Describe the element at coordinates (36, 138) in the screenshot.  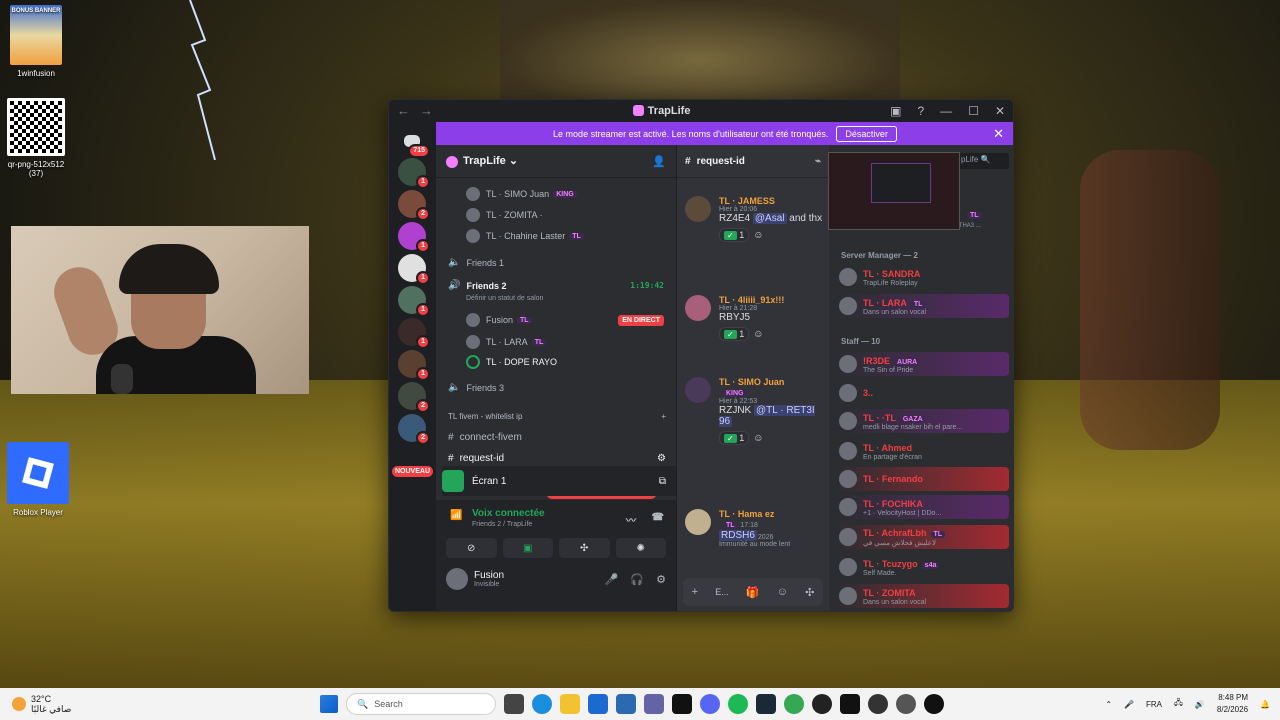
I see `desktop-icon-qr: qr-png-512x512 (37)` at that location.